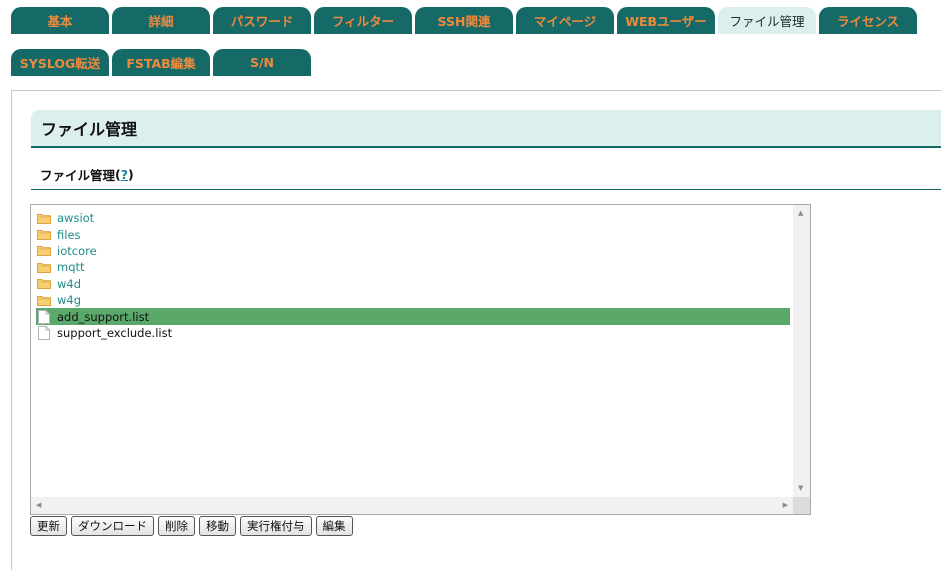 This screenshot has width=941, height=570. I want to click on section-title-text: ファイル管理, so click(78, 175).